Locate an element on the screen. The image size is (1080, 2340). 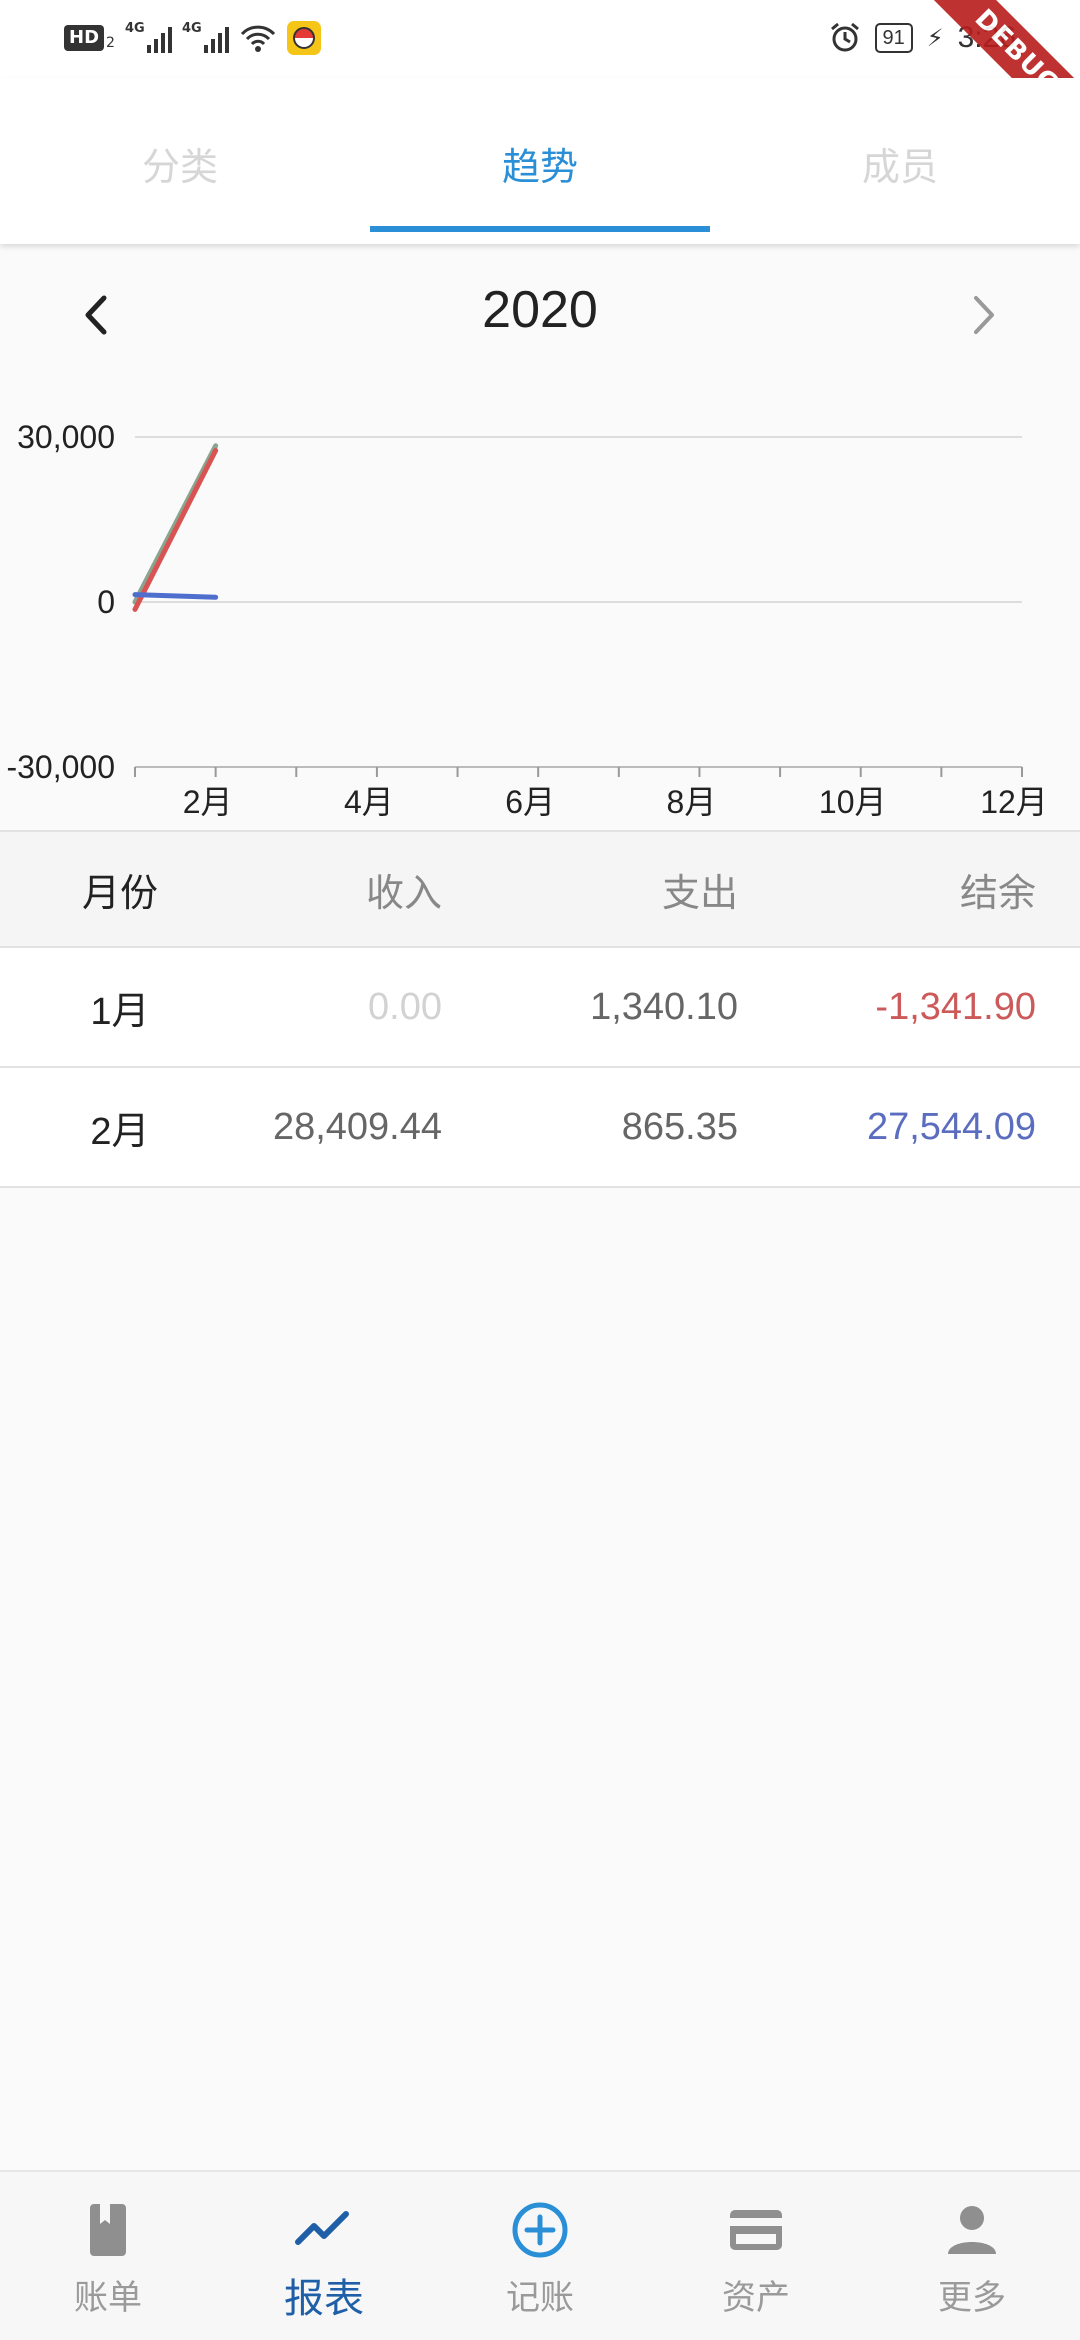
nav-add-entry: 记账 is located at coordinates (540, 2256).